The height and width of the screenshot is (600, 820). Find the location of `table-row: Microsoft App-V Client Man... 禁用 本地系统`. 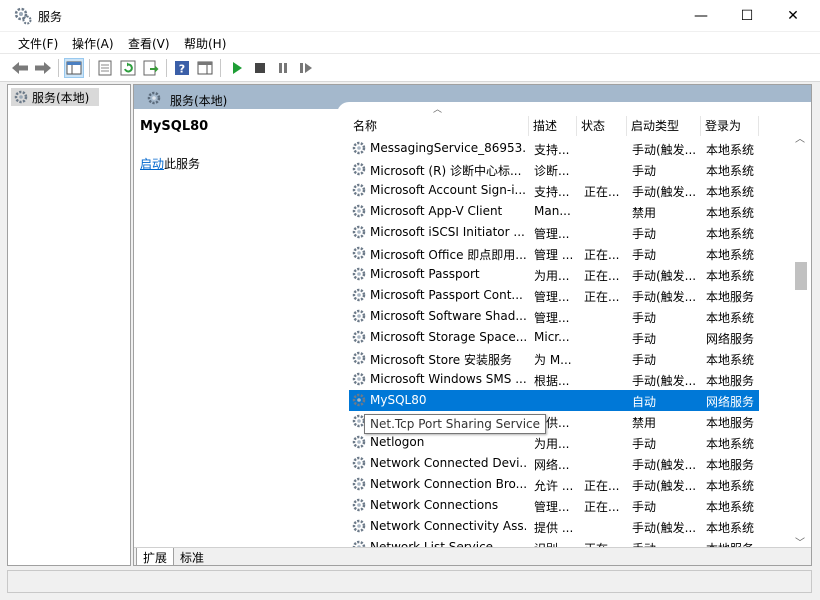

table-row: Microsoft App-V Client Man... 禁用 本地系统 is located at coordinates (554, 211).